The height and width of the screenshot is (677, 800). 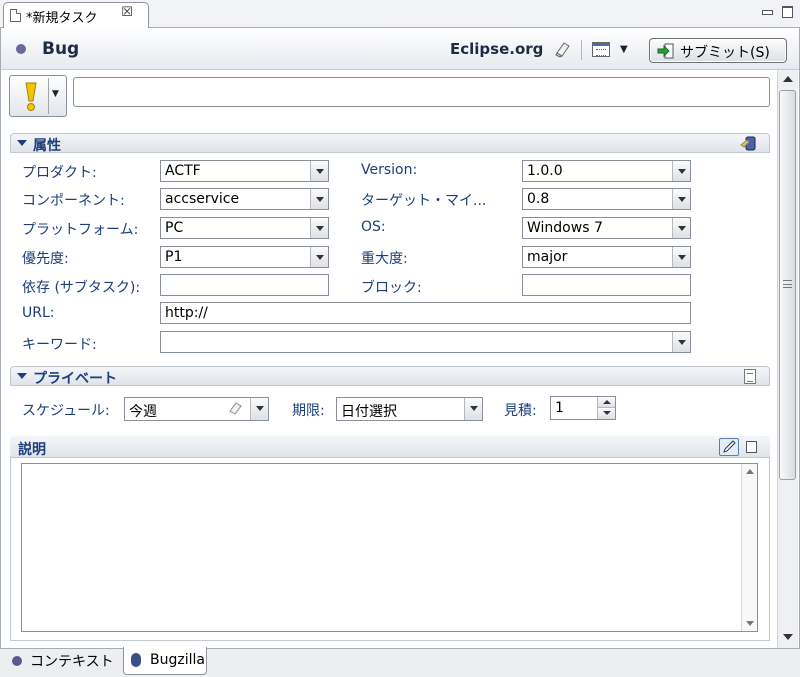 What do you see at coordinates (425, 342) in the screenshot?
I see `keywords-combo` at bounding box center [425, 342].